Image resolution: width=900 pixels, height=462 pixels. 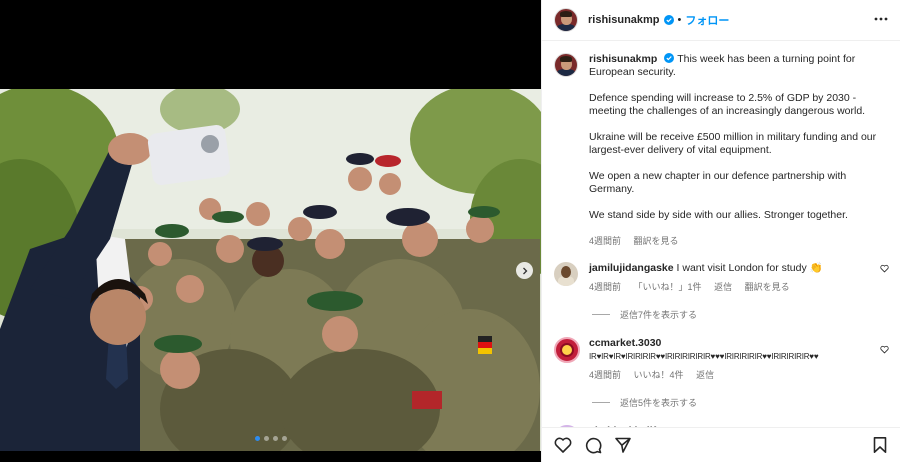 What do you see at coordinates (707, 20) in the screenshot?
I see `follow-button: フォロー` at bounding box center [707, 20].